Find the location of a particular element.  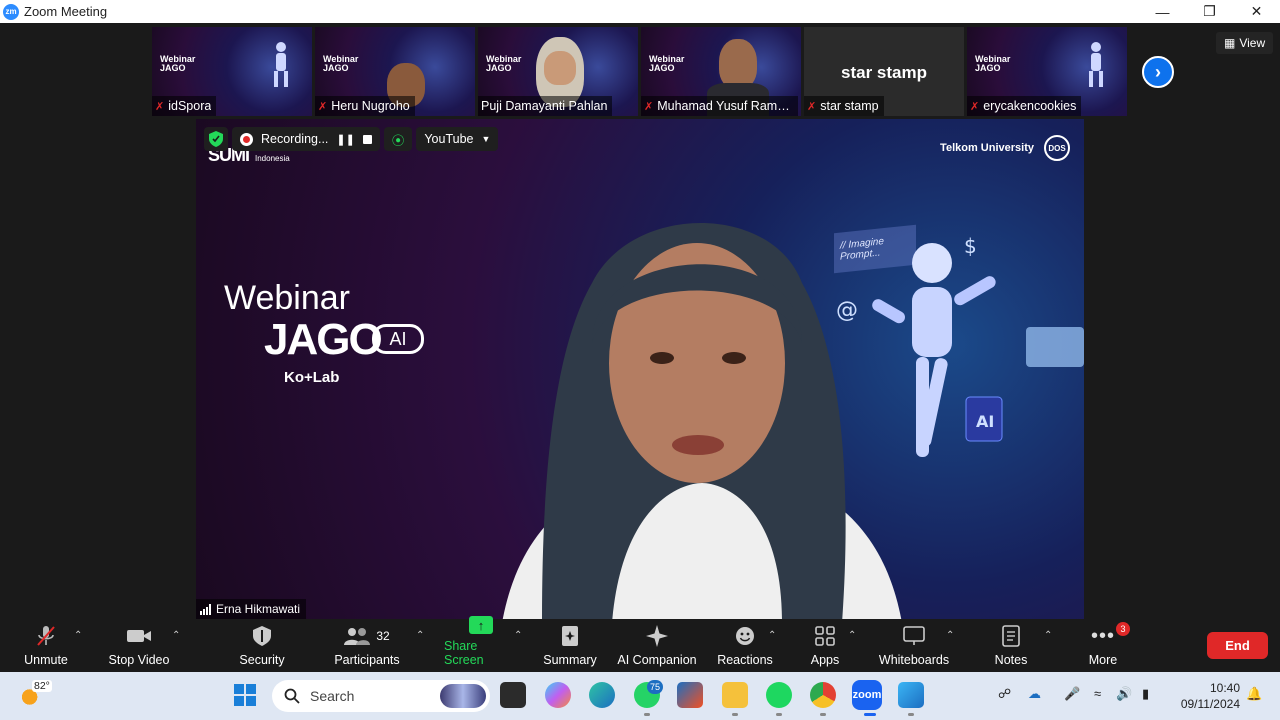

share-options-caret: ⌃ is located at coordinates (518, 635).